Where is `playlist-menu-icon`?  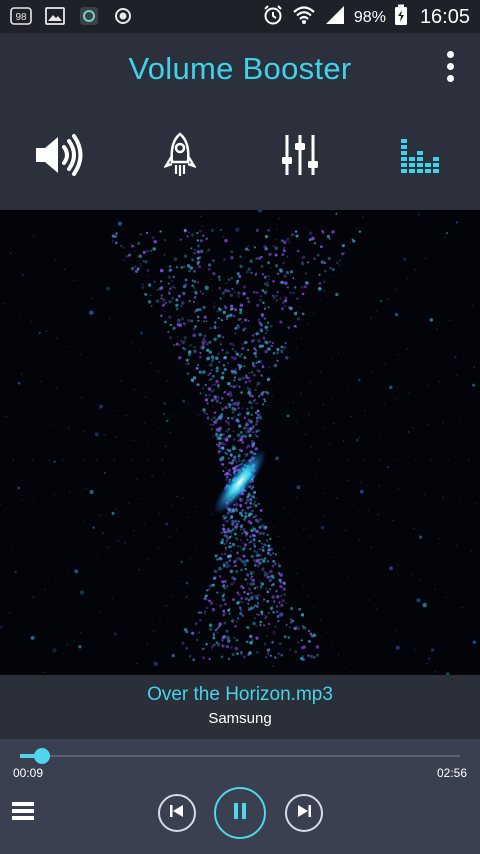
playlist-menu-icon is located at coordinates (23, 812).